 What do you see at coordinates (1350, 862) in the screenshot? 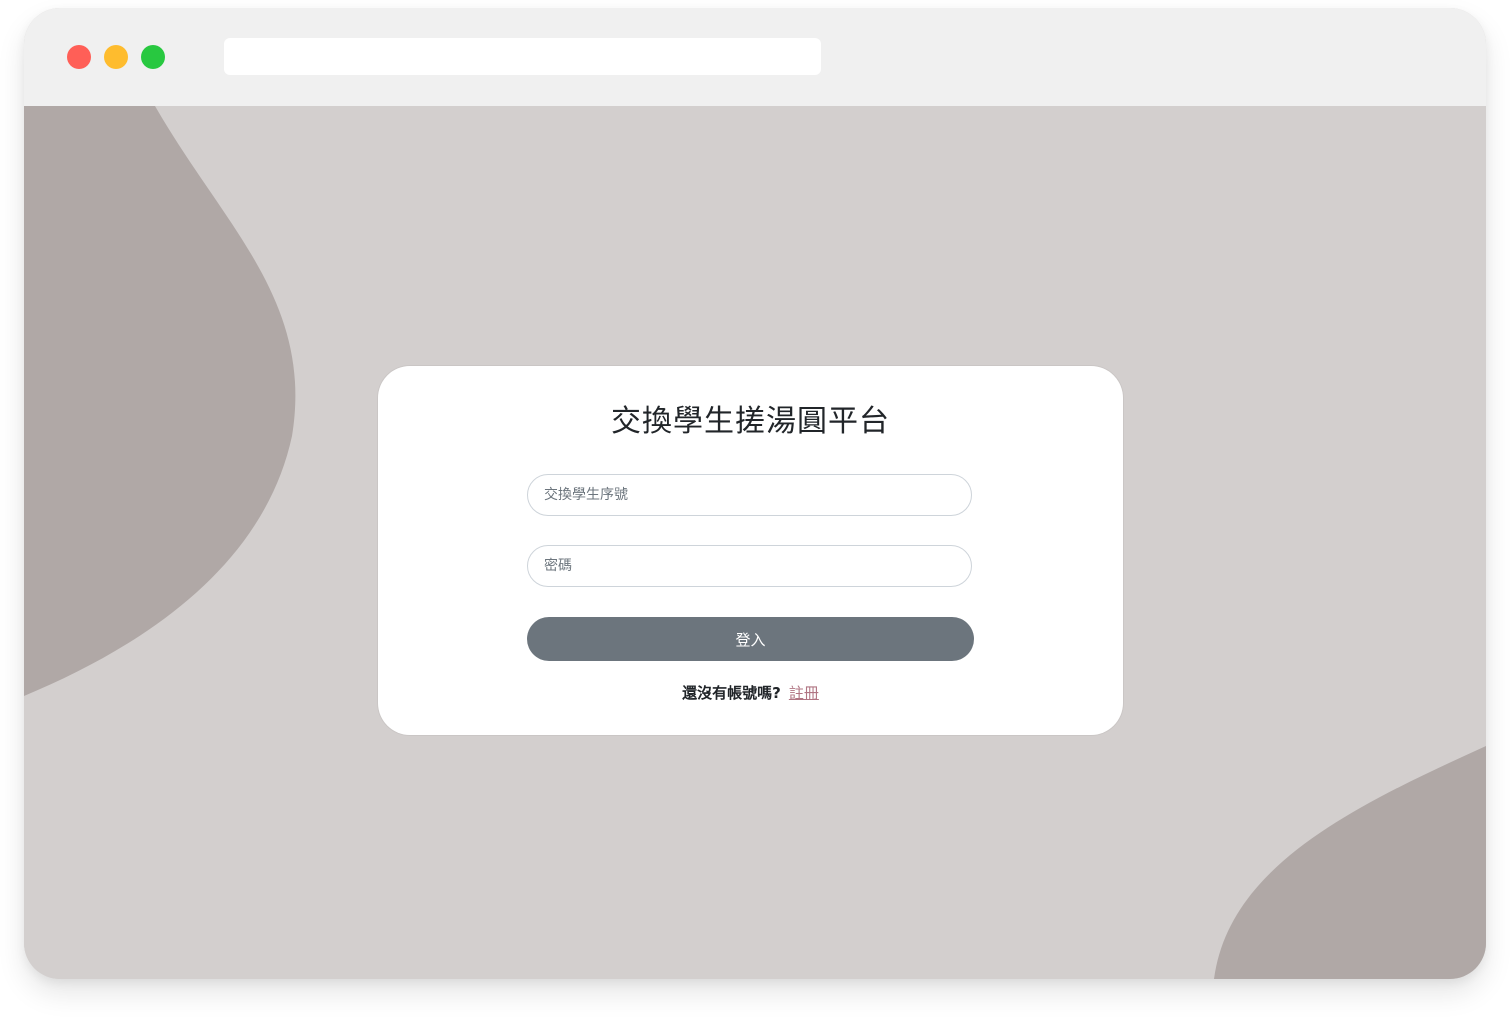
I see `right-background-blob` at bounding box center [1350, 862].